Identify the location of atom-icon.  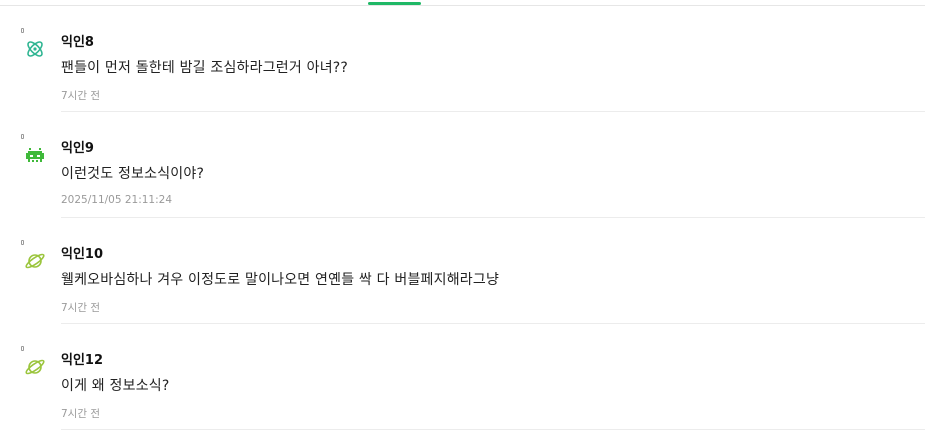
(35, 49).